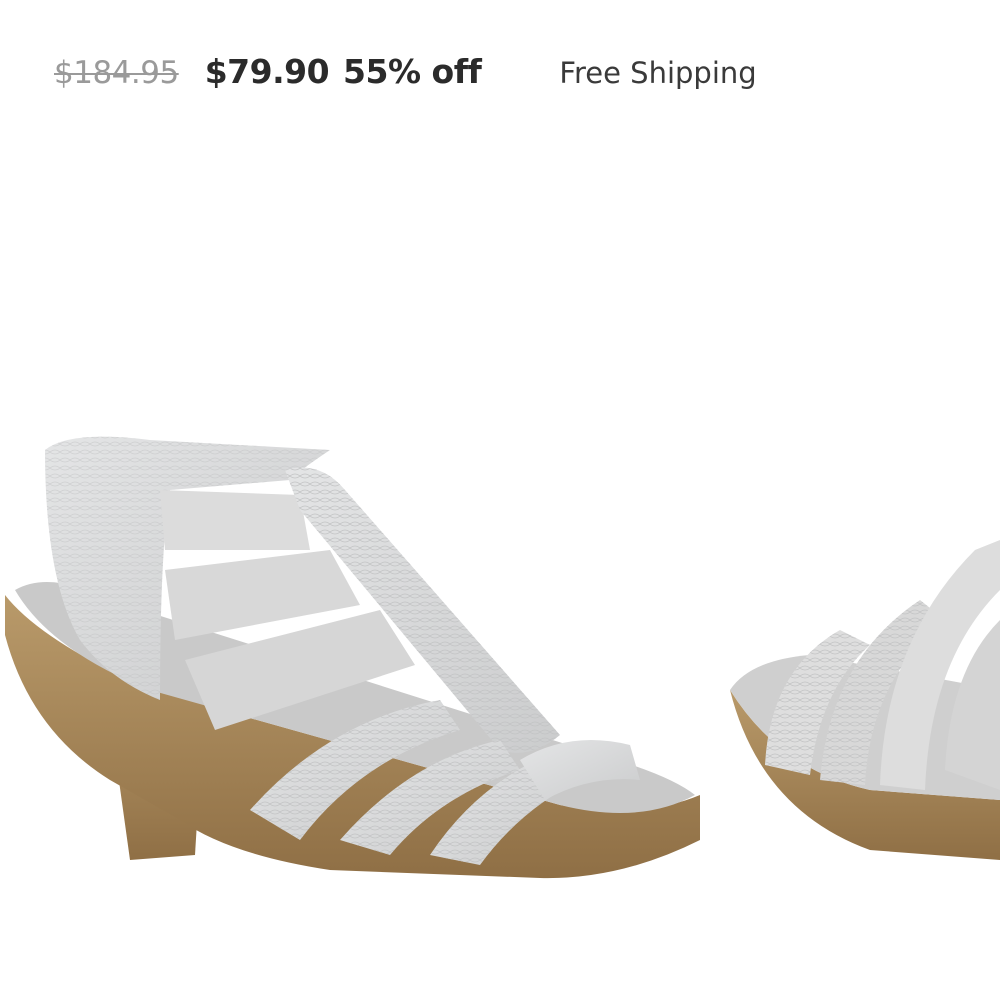 This screenshot has width=1000, height=1000. What do you see at coordinates (412, 71) in the screenshot?
I see `discount-badge: 55% off` at bounding box center [412, 71].